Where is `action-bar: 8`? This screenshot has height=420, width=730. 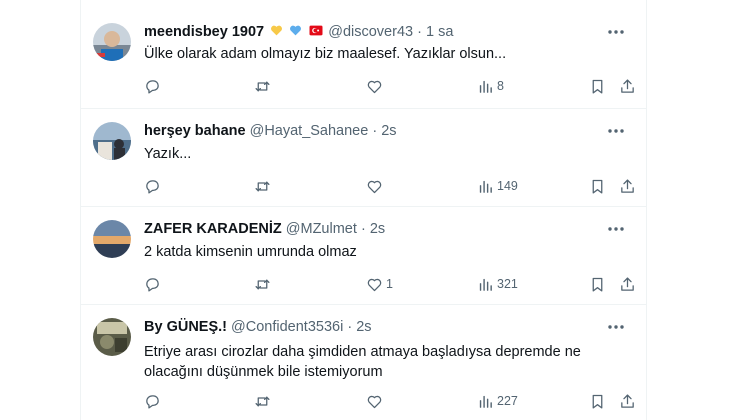
action-bar: 8 is located at coordinates (389, 86).